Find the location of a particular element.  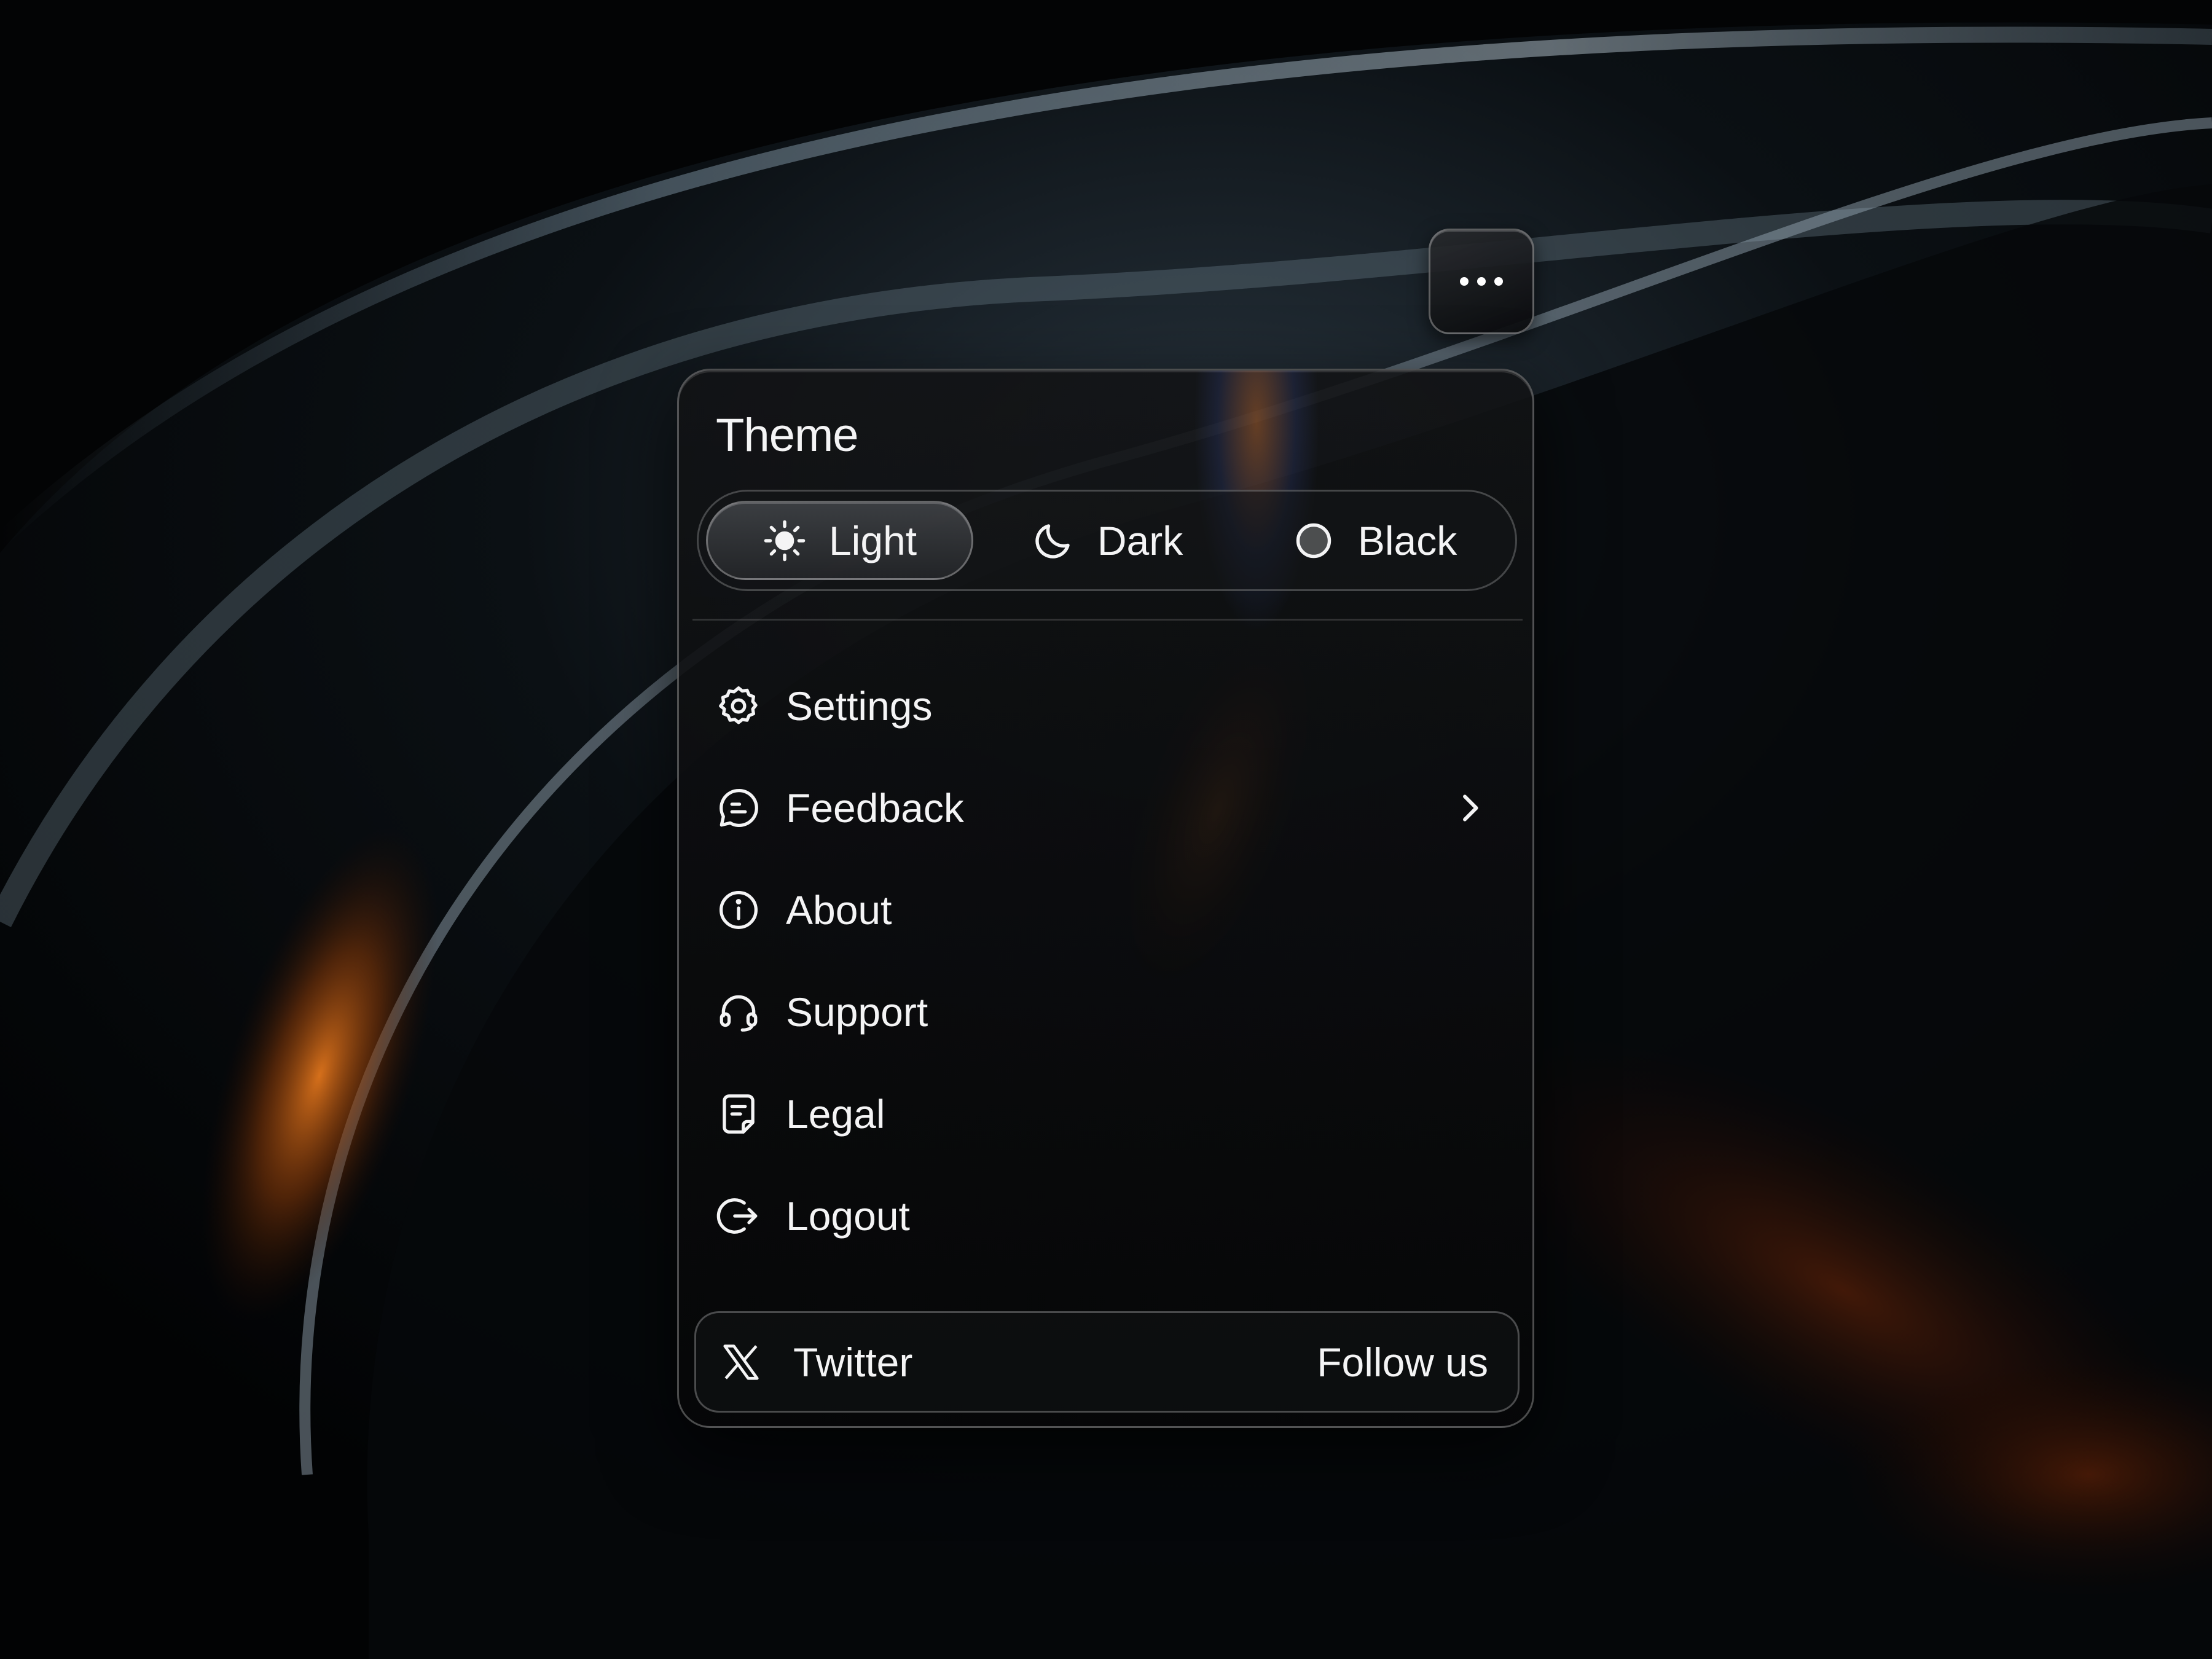

menu-item-label: Legal is located at coordinates (835, 1114).